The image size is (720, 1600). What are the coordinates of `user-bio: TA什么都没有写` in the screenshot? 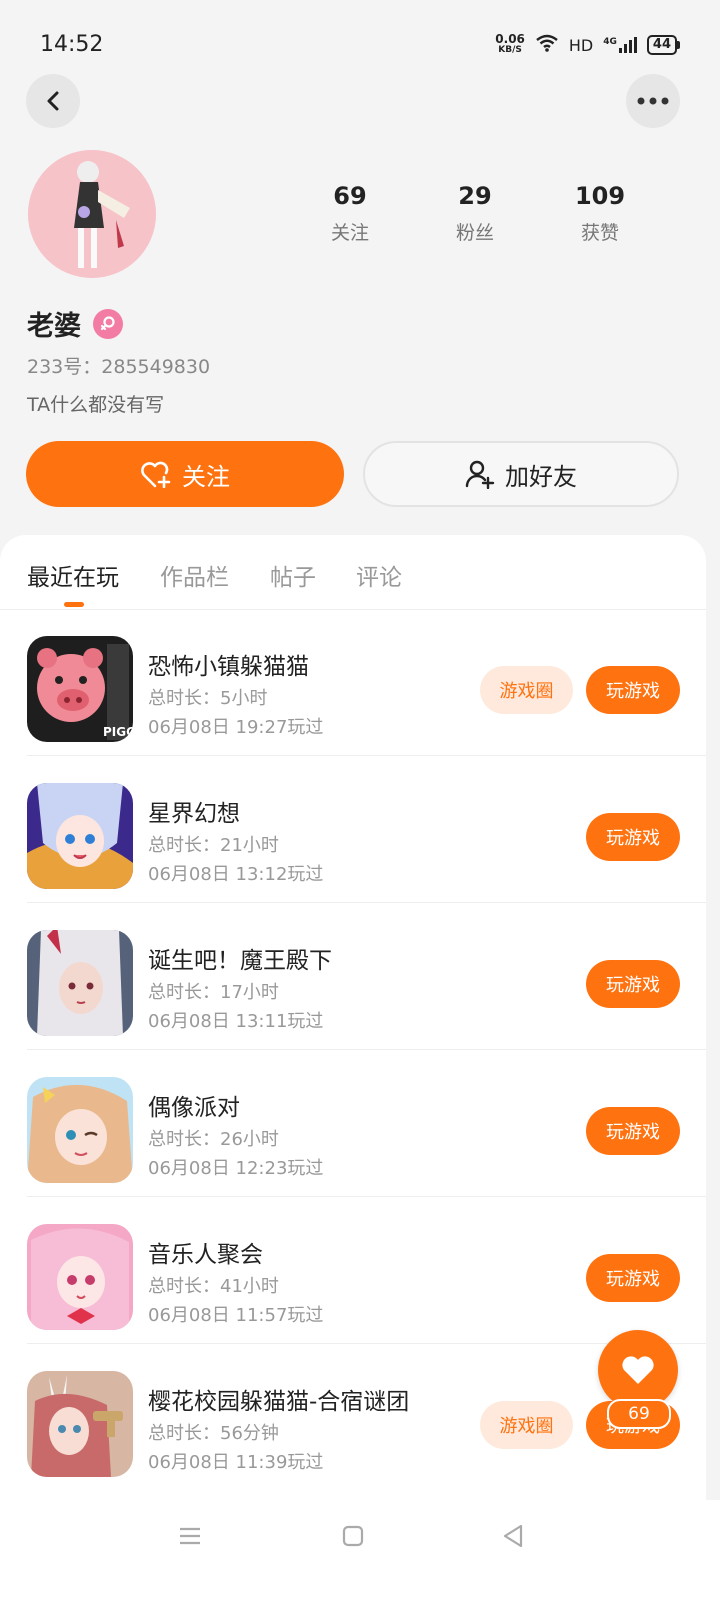 It's located at (96, 405).